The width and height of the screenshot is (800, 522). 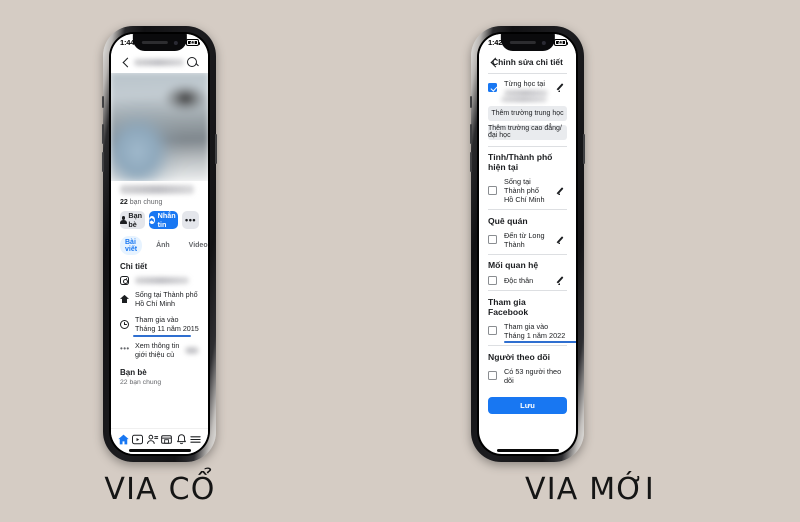 What do you see at coordinates (163, 220) in the screenshot?
I see `message-button: Nhắn tin` at bounding box center [163, 220].